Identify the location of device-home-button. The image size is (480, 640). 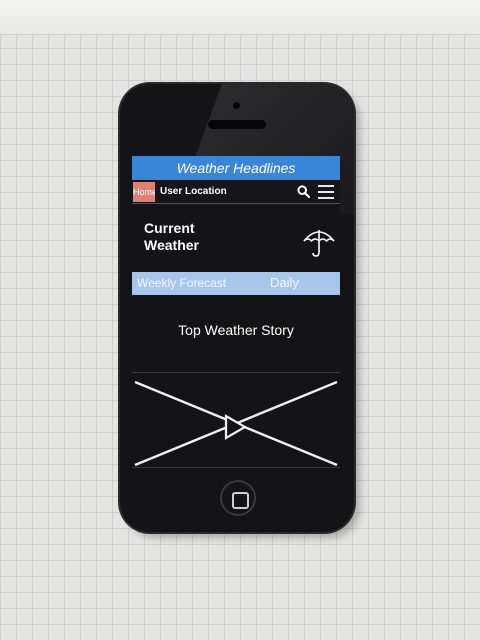
(238, 498).